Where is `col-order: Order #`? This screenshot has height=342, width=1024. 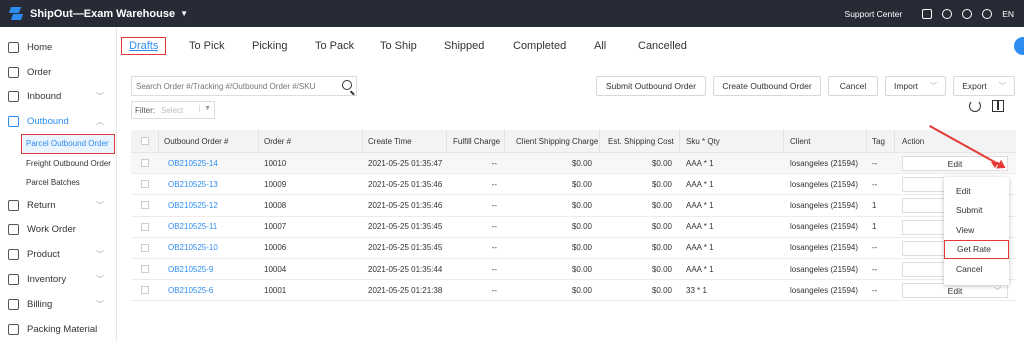 col-order: Order # is located at coordinates (311, 141).